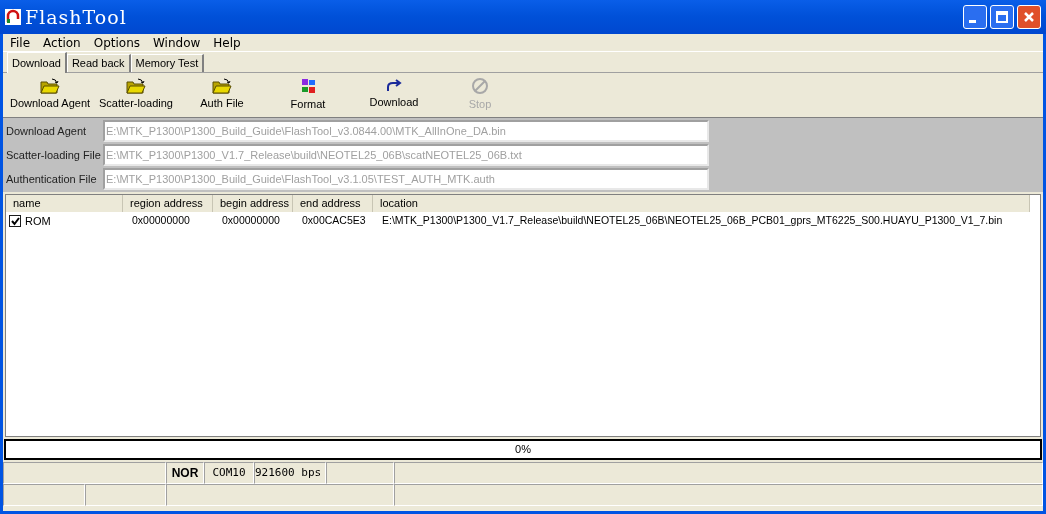 This screenshot has height=514, width=1046. I want to click on table-cell-text: 0x00CAC5E3, so click(334, 221).